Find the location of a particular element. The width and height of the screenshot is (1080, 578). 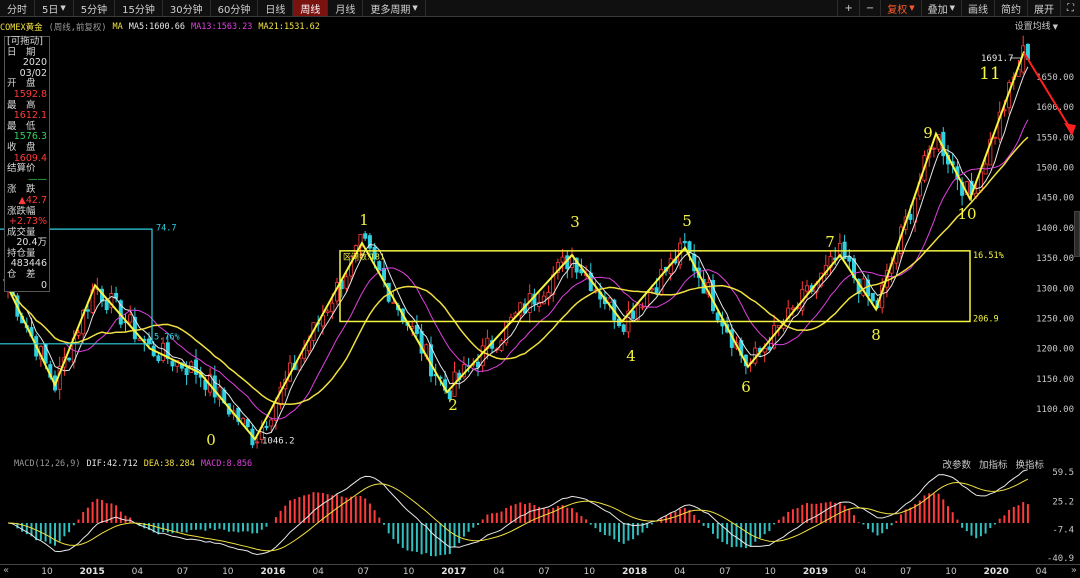

time-tick-label: 2016 is located at coordinates (273, 572).